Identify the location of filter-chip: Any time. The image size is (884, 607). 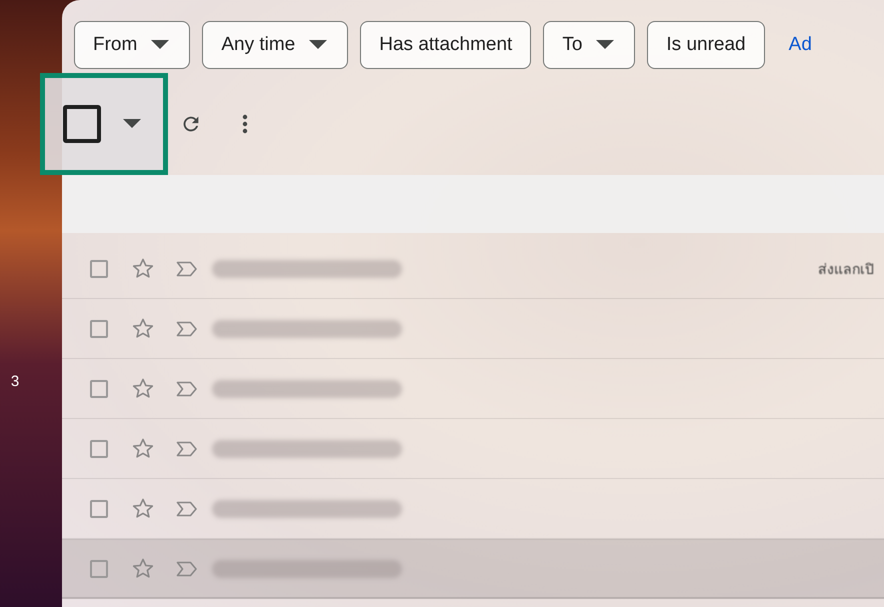
(275, 45).